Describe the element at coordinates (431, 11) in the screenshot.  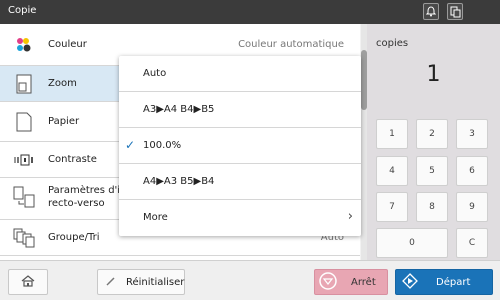
I see `notification-bell-icon` at that location.